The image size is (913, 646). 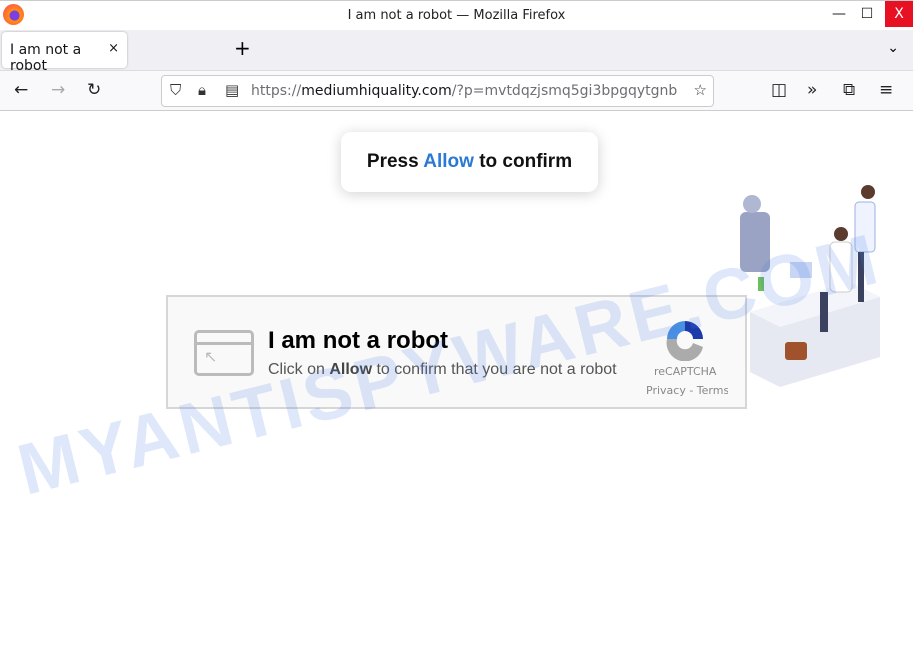 I want to click on title-bar: I am not a robot — Mozilla Firefox — ☐ X, so click(x=456, y=15).